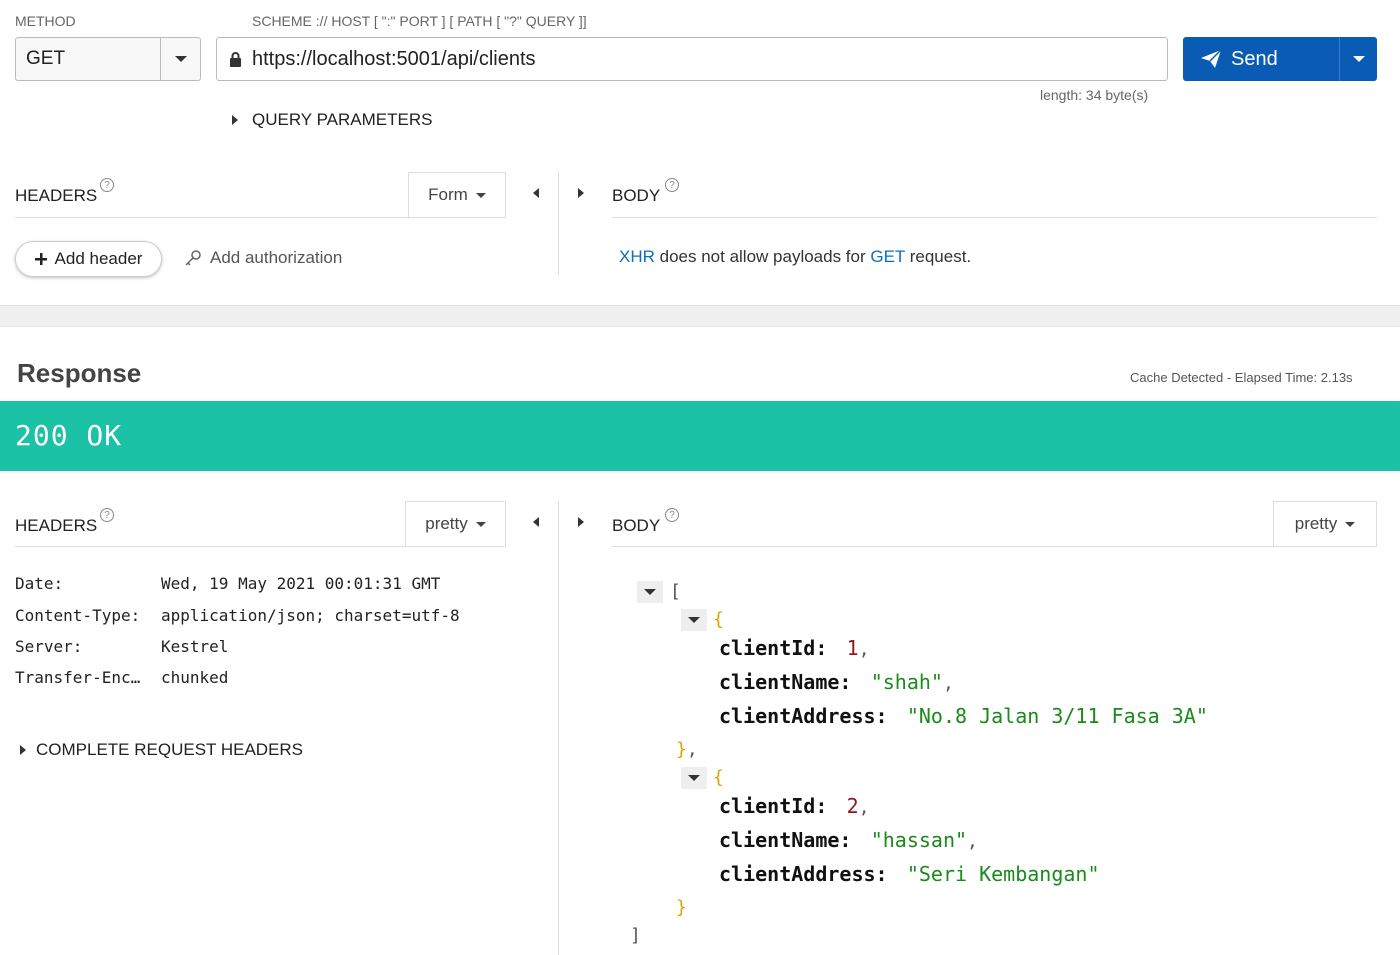 Image resolution: width=1400 pixels, height=955 pixels. Describe the element at coordinates (56, 525) in the screenshot. I see `response-headers-title: HEADERS` at that location.